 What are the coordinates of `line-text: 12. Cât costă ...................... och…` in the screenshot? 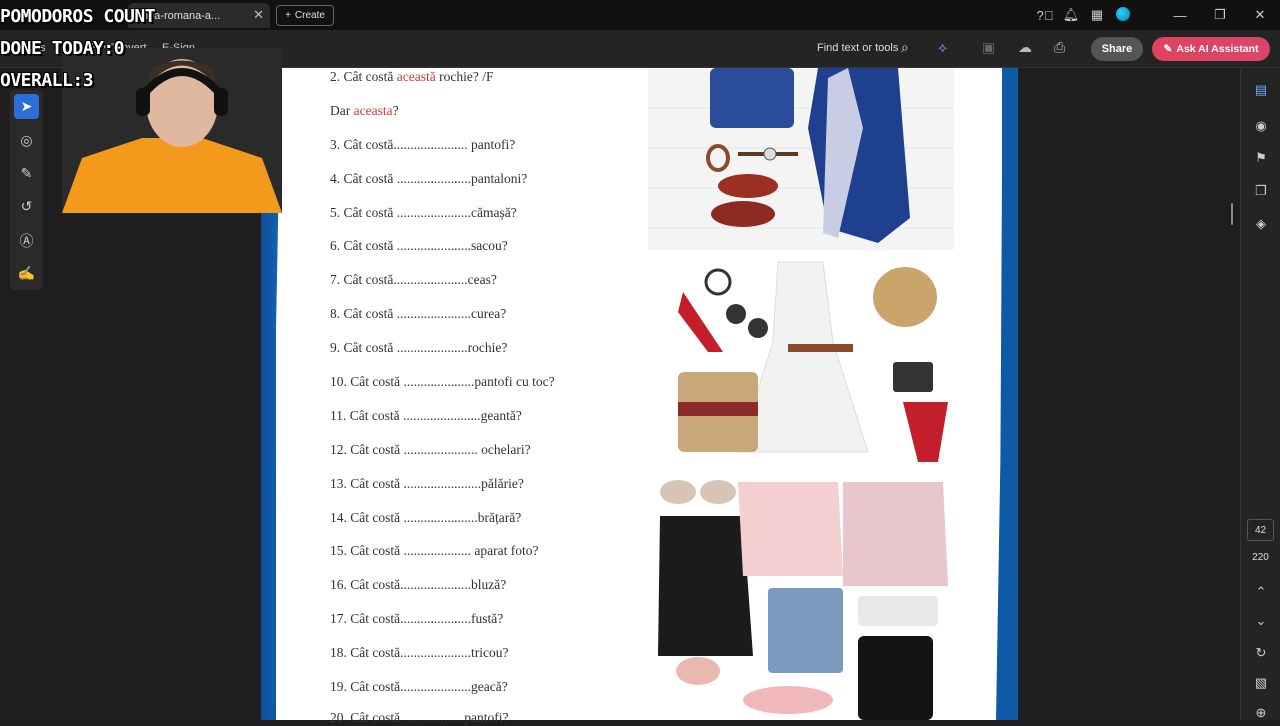 It's located at (430, 449).